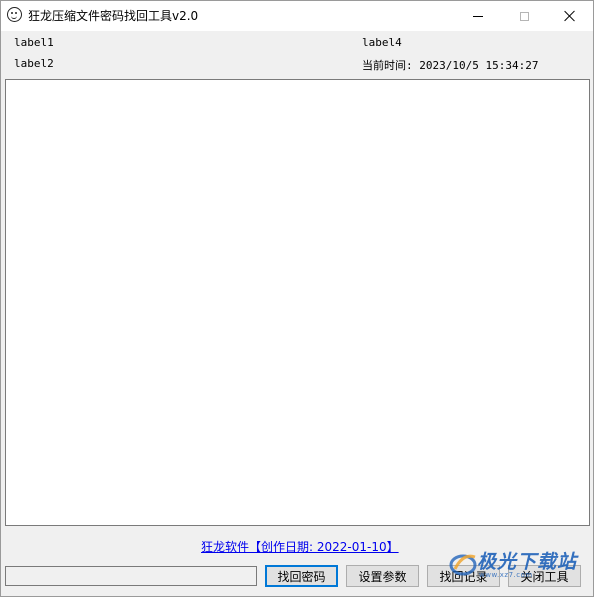  What do you see at coordinates (382, 42) in the screenshot?
I see `label4: label4` at bounding box center [382, 42].